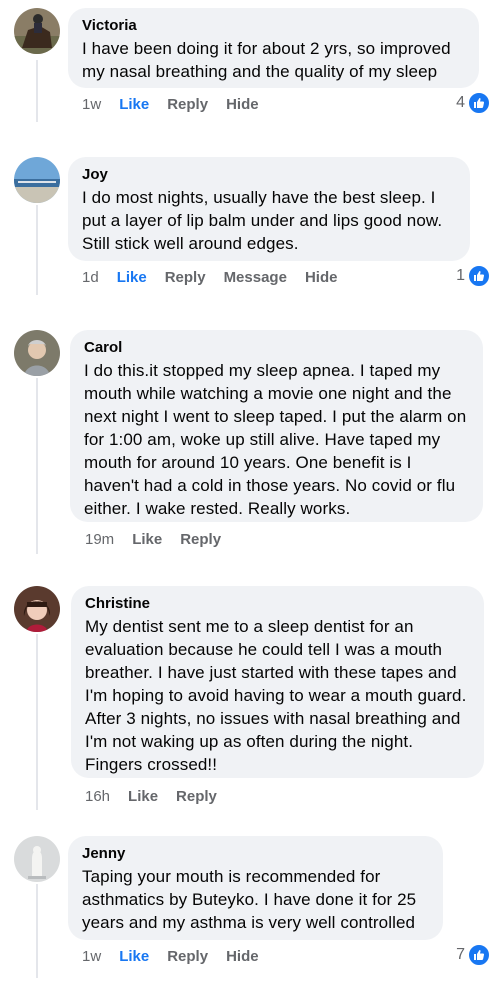  I want to click on reaction-count: 1, so click(460, 275).